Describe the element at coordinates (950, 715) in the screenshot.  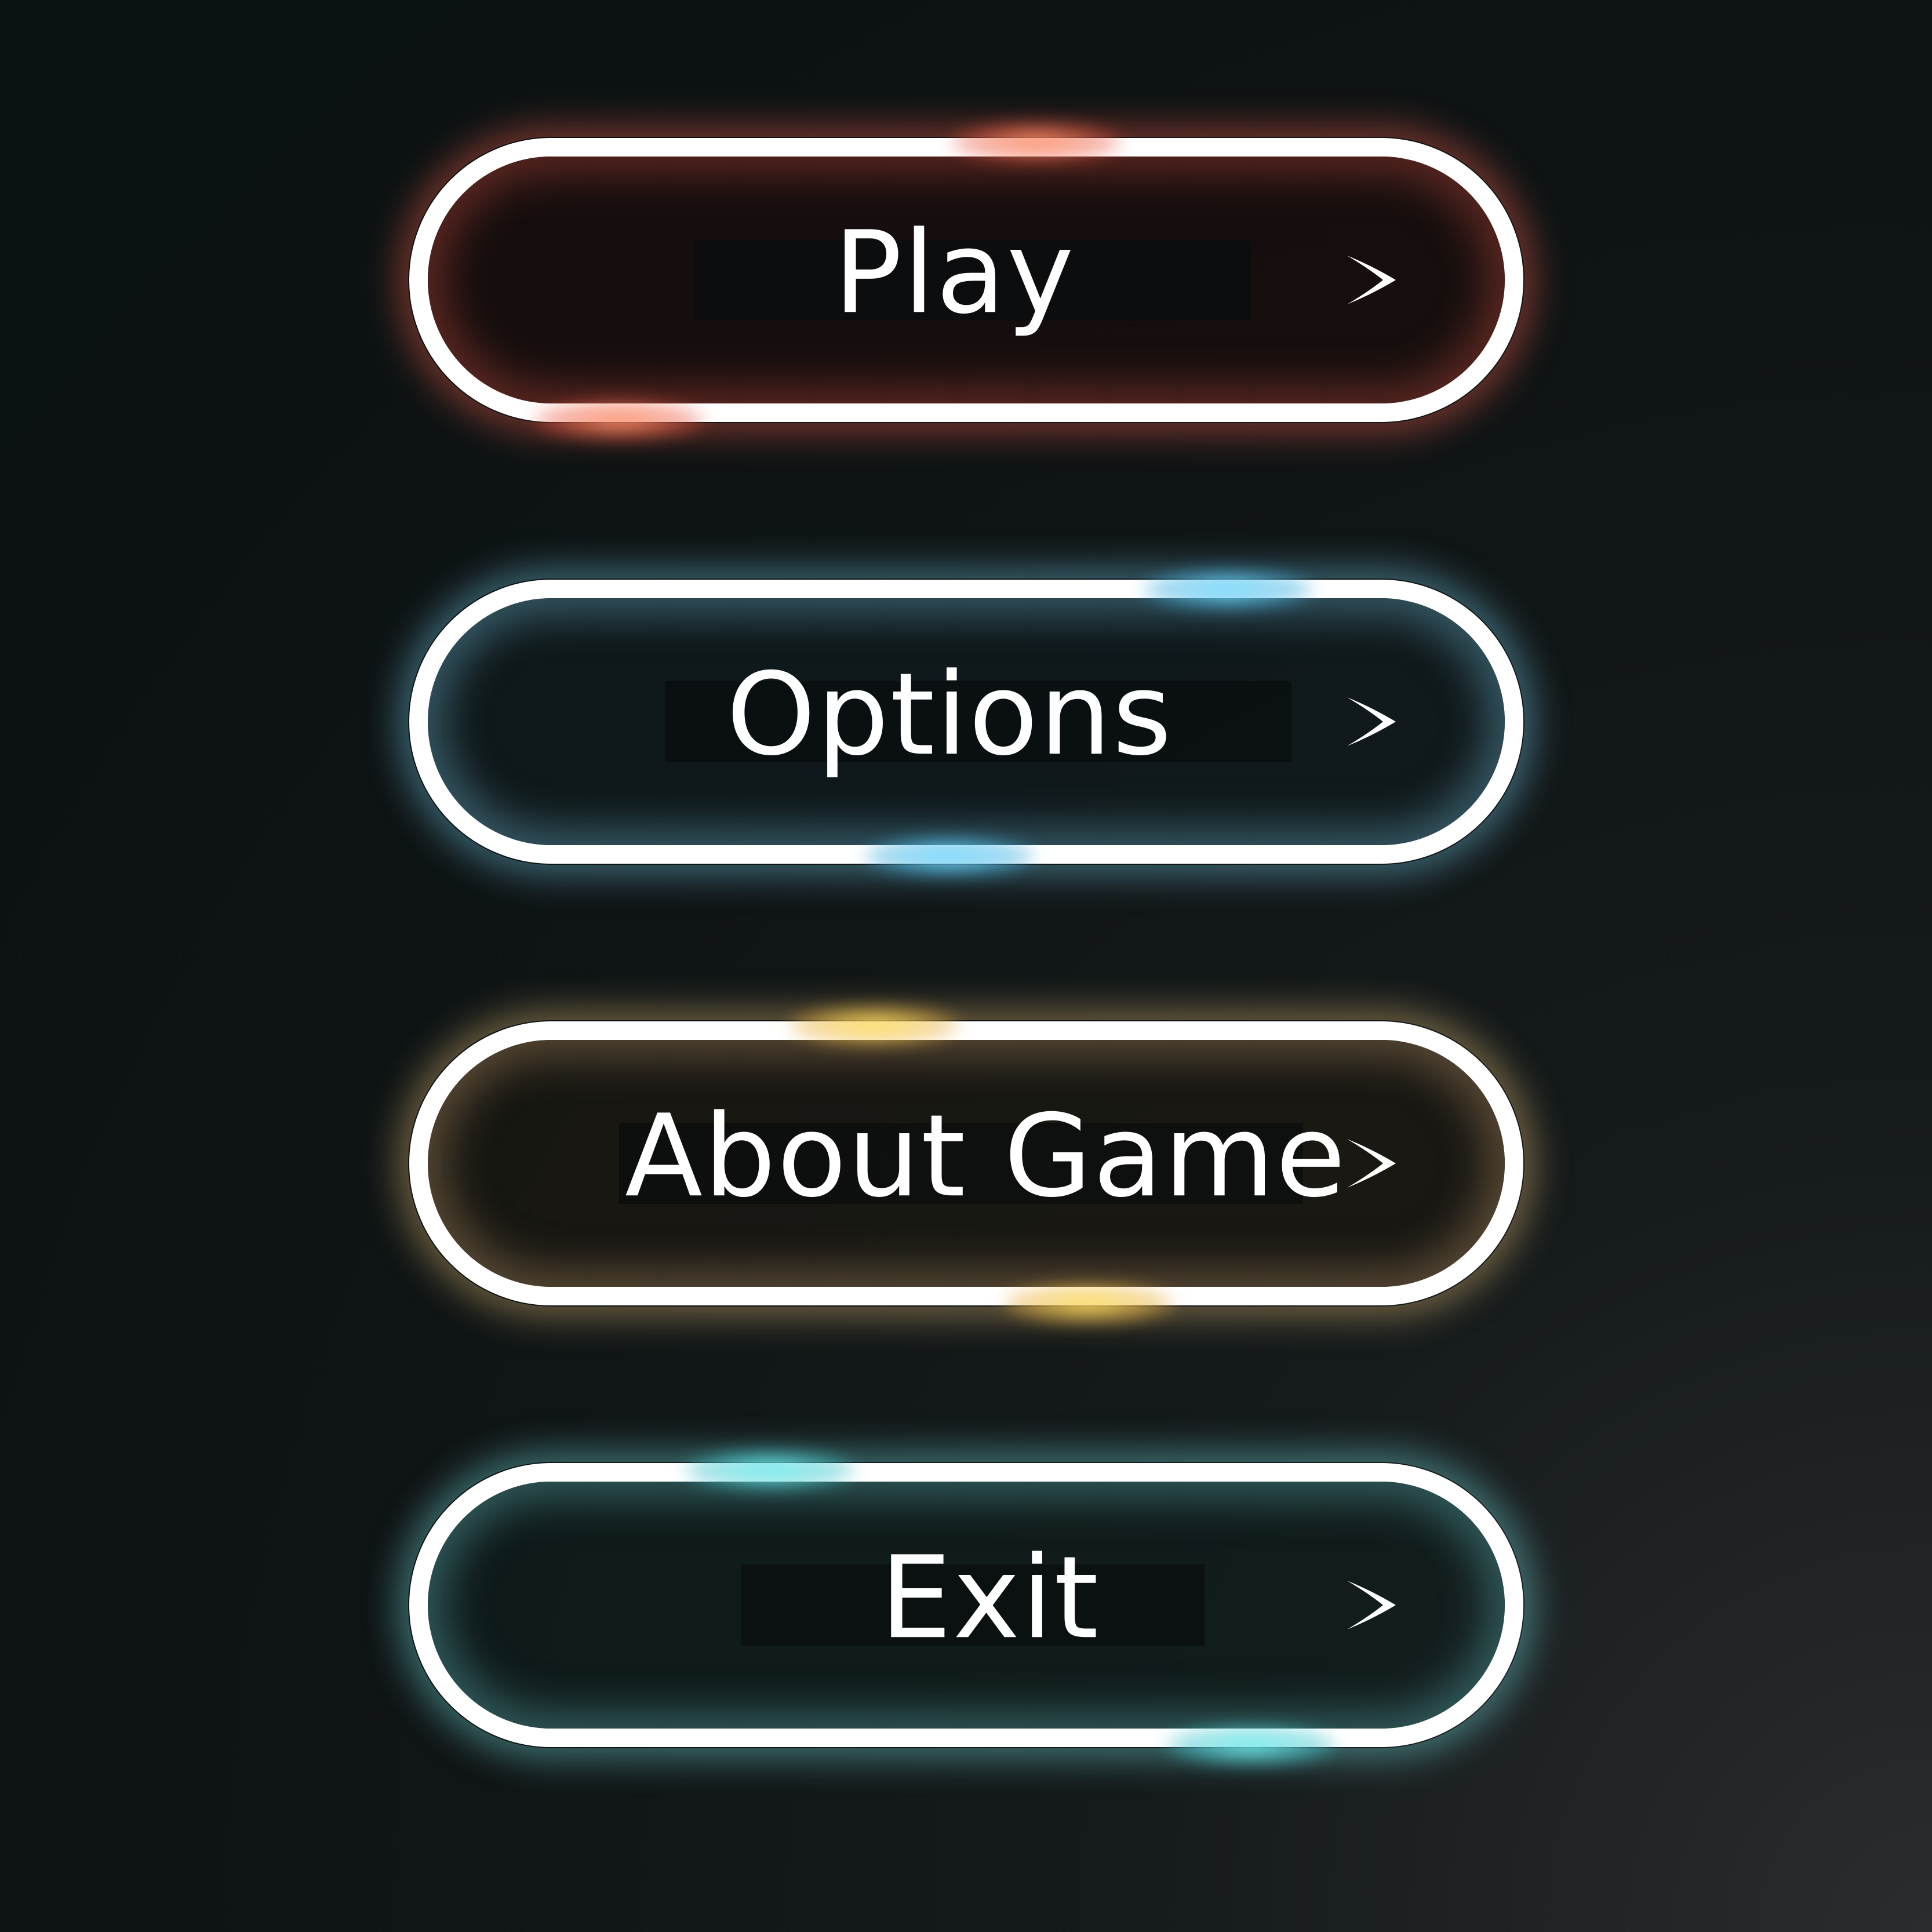
I see `options-label: Options` at that location.